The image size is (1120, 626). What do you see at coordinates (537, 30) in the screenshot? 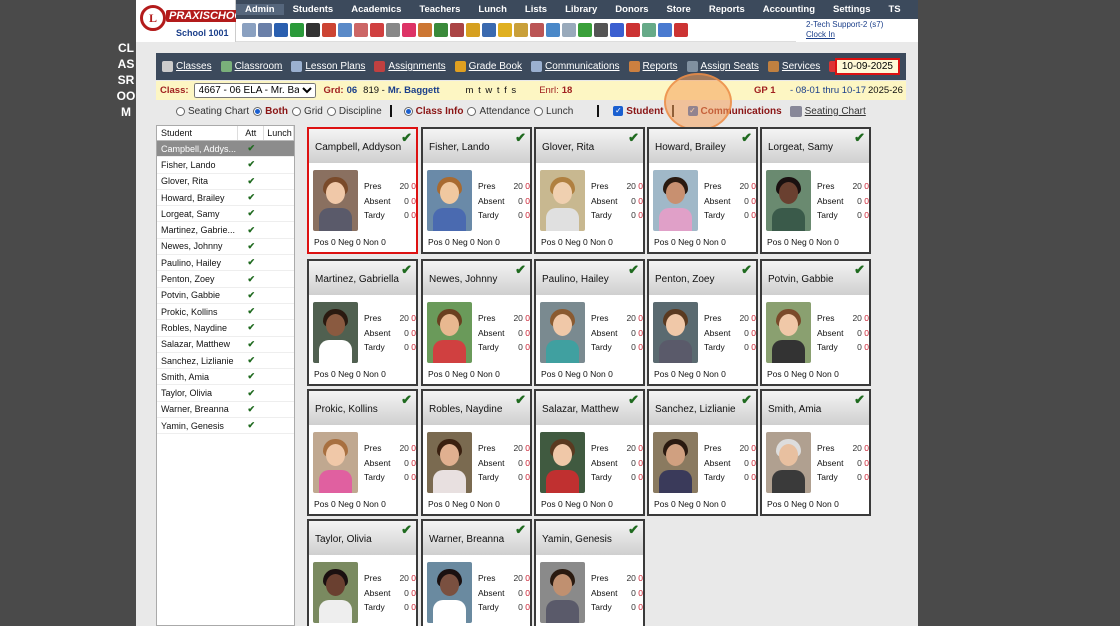
I see `staff-icon` at bounding box center [537, 30].